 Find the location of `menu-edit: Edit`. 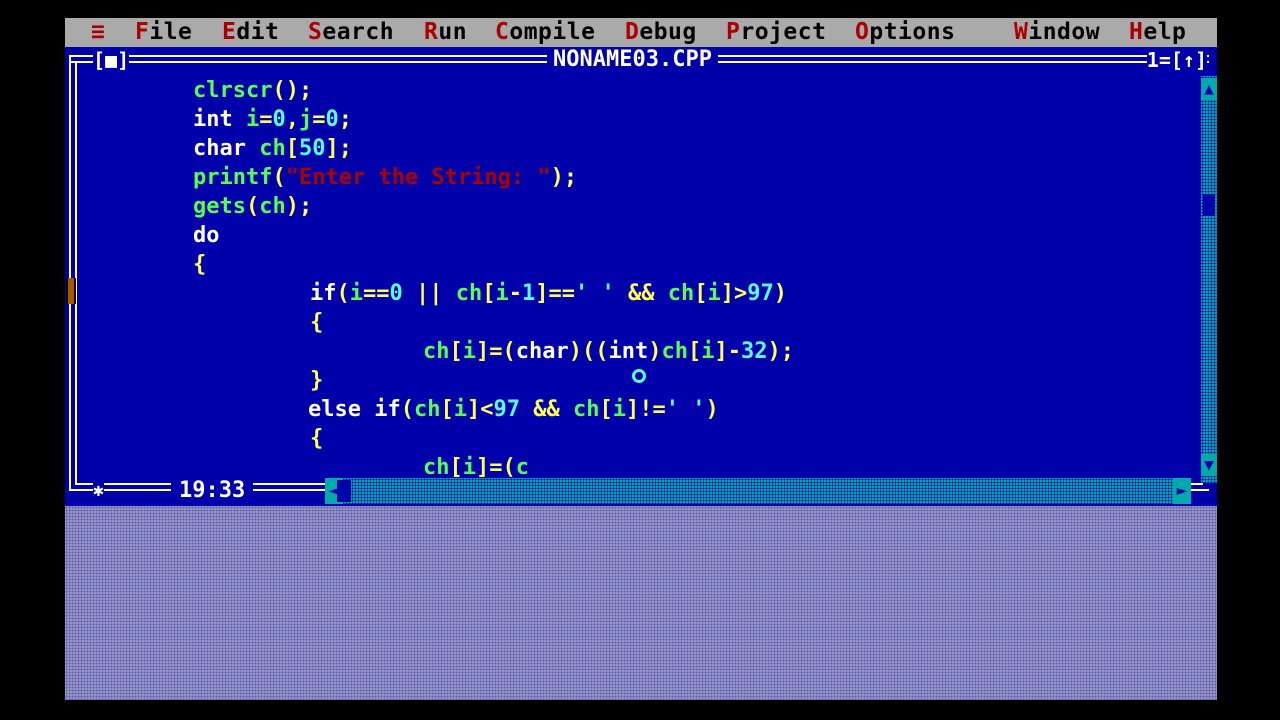

menu-edit: Edit is located at coordinates (250, 32).